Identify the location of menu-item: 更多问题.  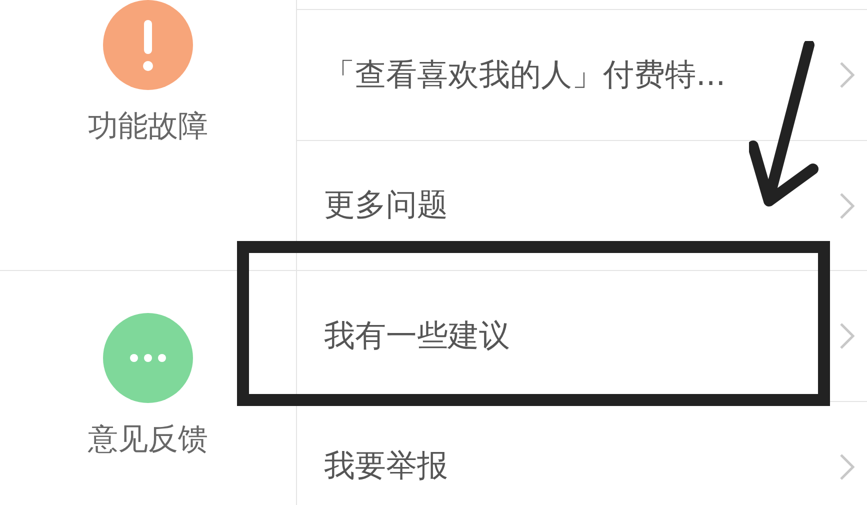
(386, 205).